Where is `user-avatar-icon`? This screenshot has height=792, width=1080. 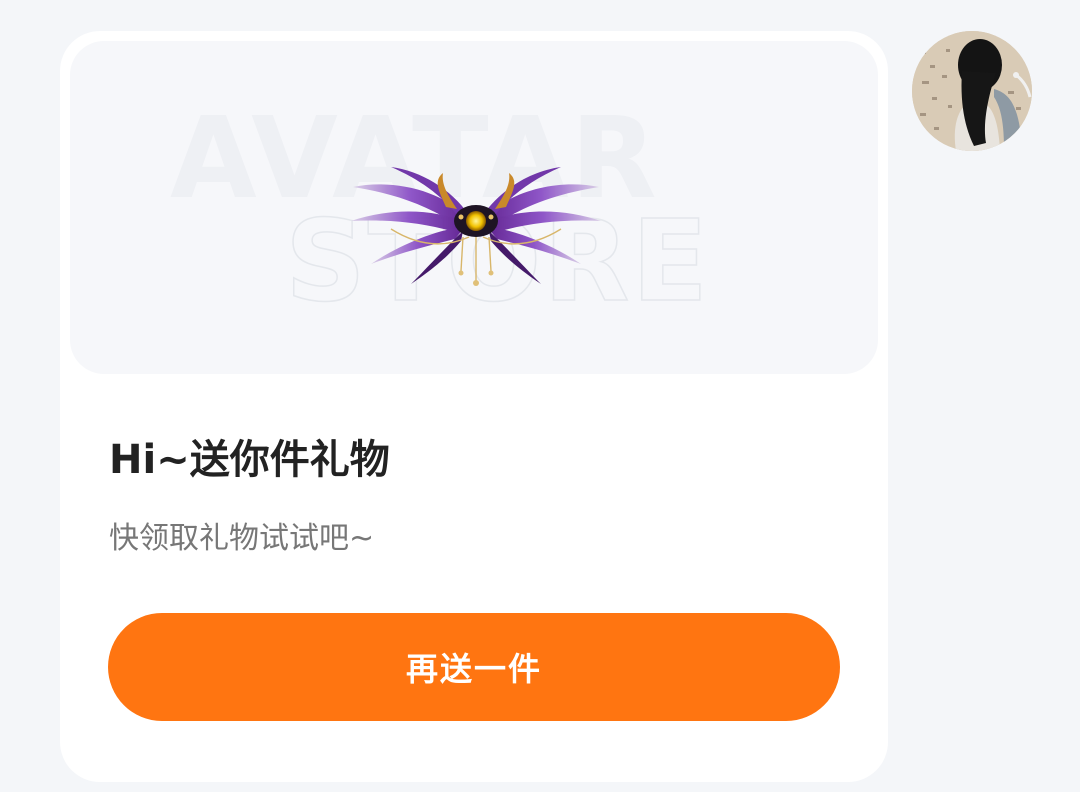
user-avatar-icon is located at coordinates (972, 91).